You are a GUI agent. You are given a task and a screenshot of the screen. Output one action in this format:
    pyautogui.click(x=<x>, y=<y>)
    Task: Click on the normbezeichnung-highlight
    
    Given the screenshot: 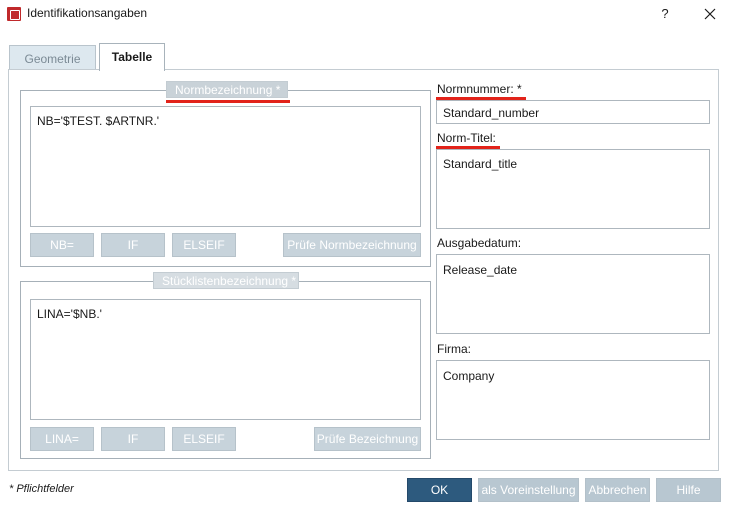 What is the action you would take?
    pyautogui.click(x=228, y=101)
    